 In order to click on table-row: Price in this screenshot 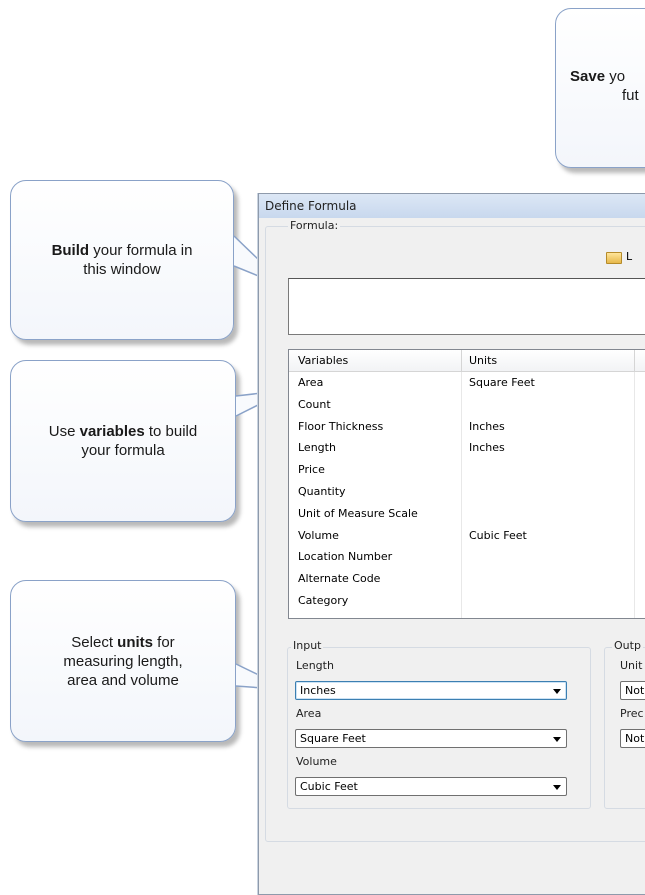, I will do `click(467, 470)`.